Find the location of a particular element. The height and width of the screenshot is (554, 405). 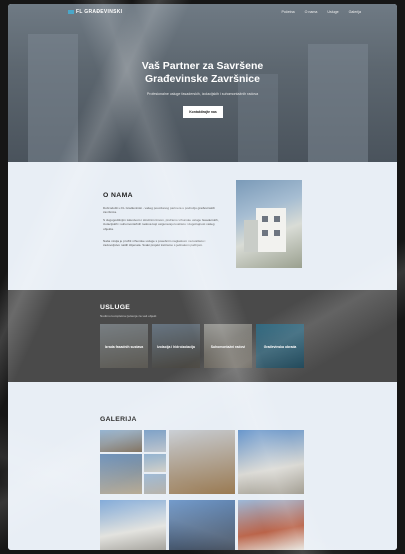

contact-button: Kontaktirajte nas is located at coordinates (203, 112).